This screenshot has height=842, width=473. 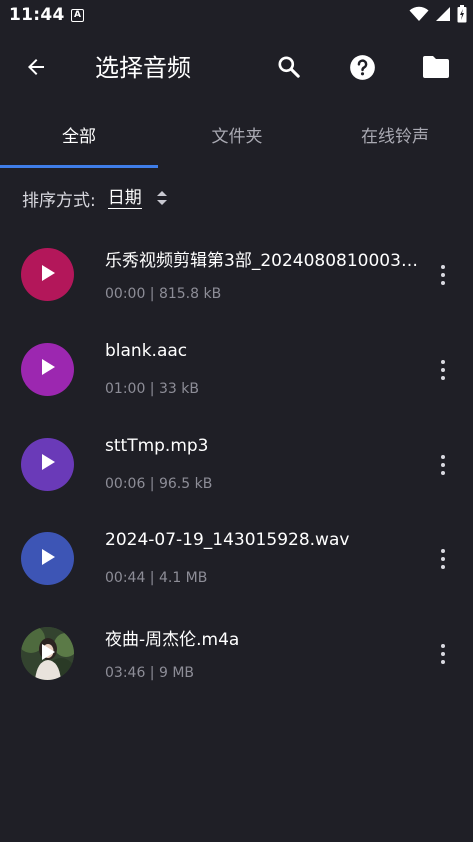 I want to click on battery-icon, so click(x=462, y=16).